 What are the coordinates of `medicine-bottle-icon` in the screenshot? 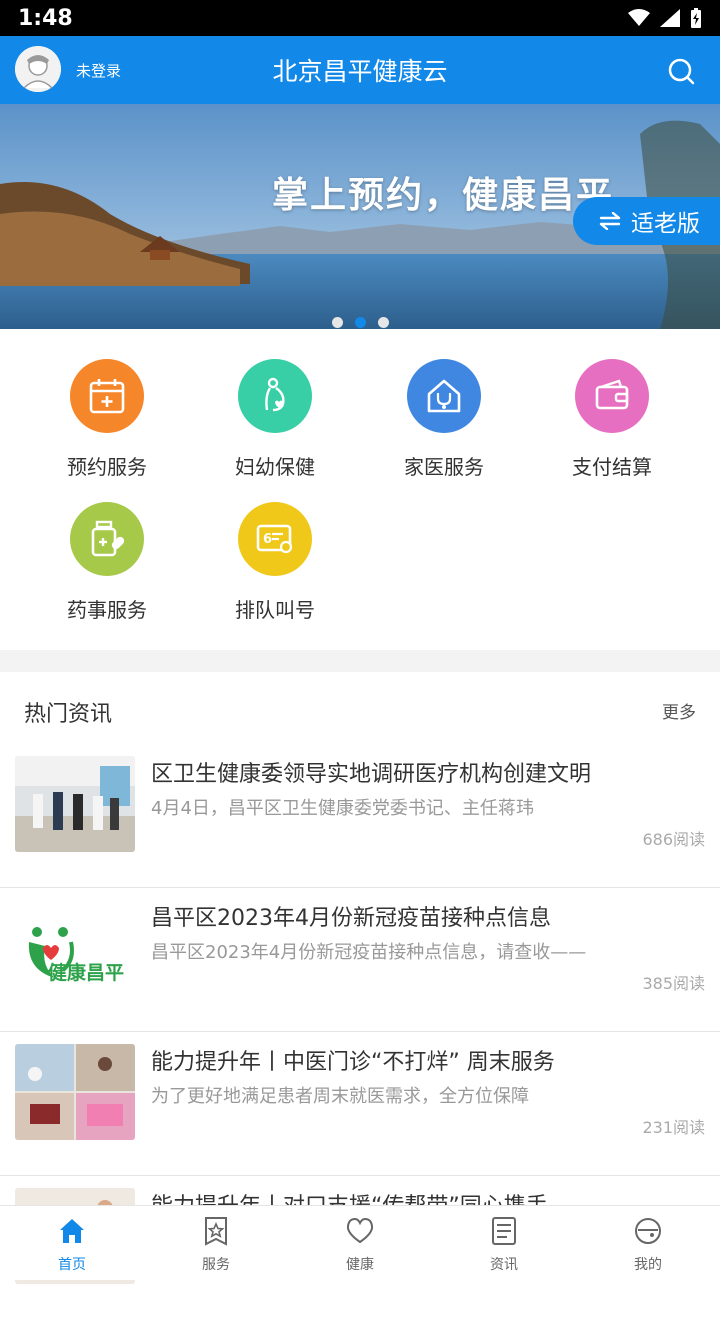 It's located at (107, 539).